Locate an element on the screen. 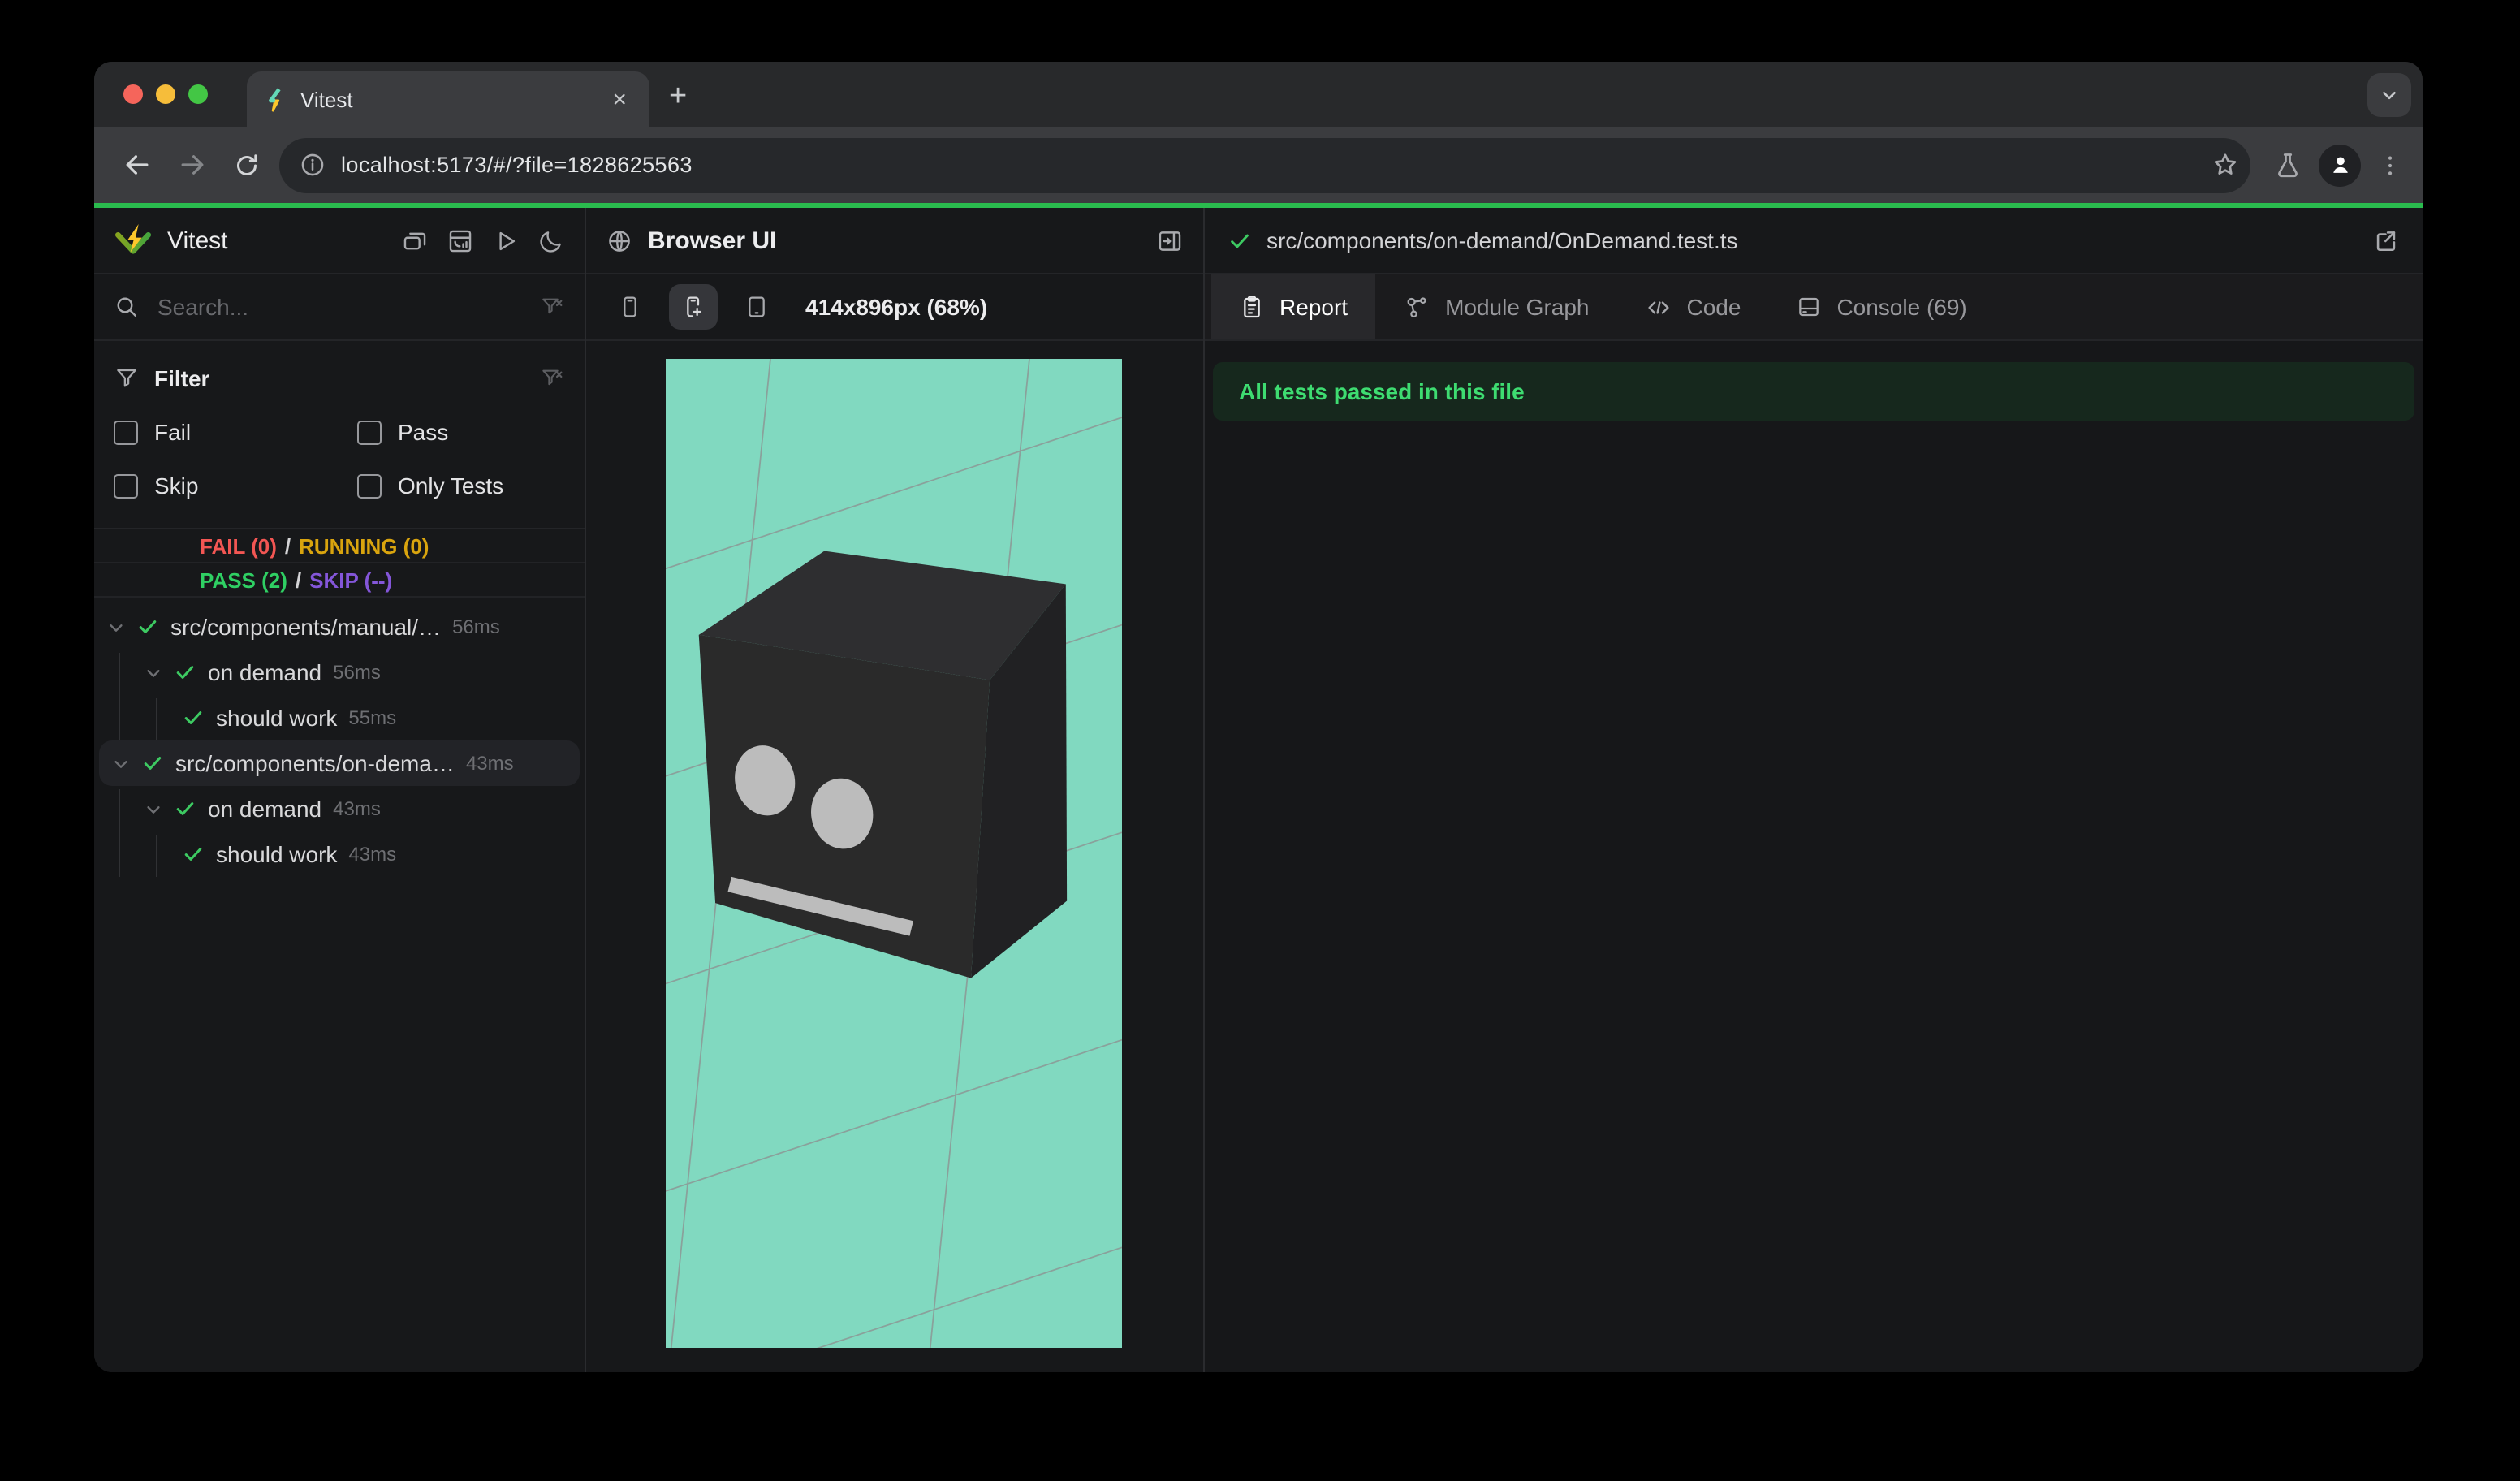 Image resolution: width=2520 pixels, height=1481 pixels. search-icon is located at coordinates (127, 307).